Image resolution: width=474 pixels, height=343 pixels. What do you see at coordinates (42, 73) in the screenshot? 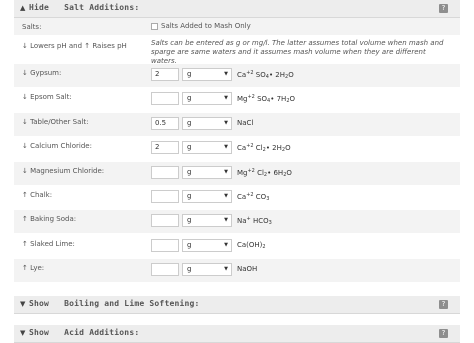
I see `salt-label: ↓ Gypsum:` at bounding box center [42, 73].